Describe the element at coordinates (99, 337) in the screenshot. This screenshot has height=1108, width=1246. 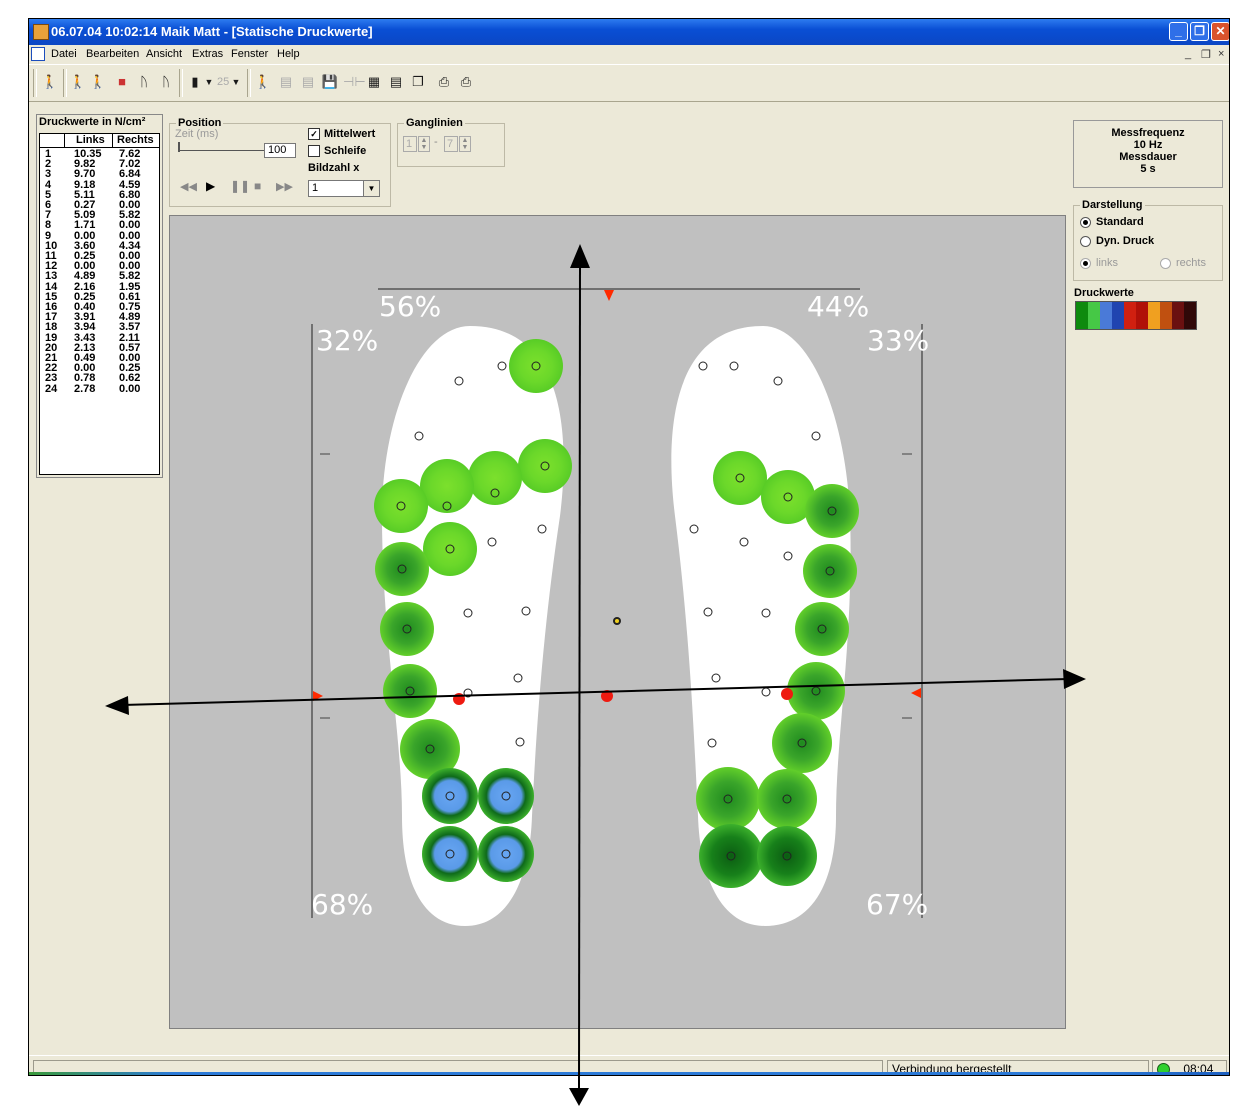
I see `table-row: 19 3.43 2.11` at that location.